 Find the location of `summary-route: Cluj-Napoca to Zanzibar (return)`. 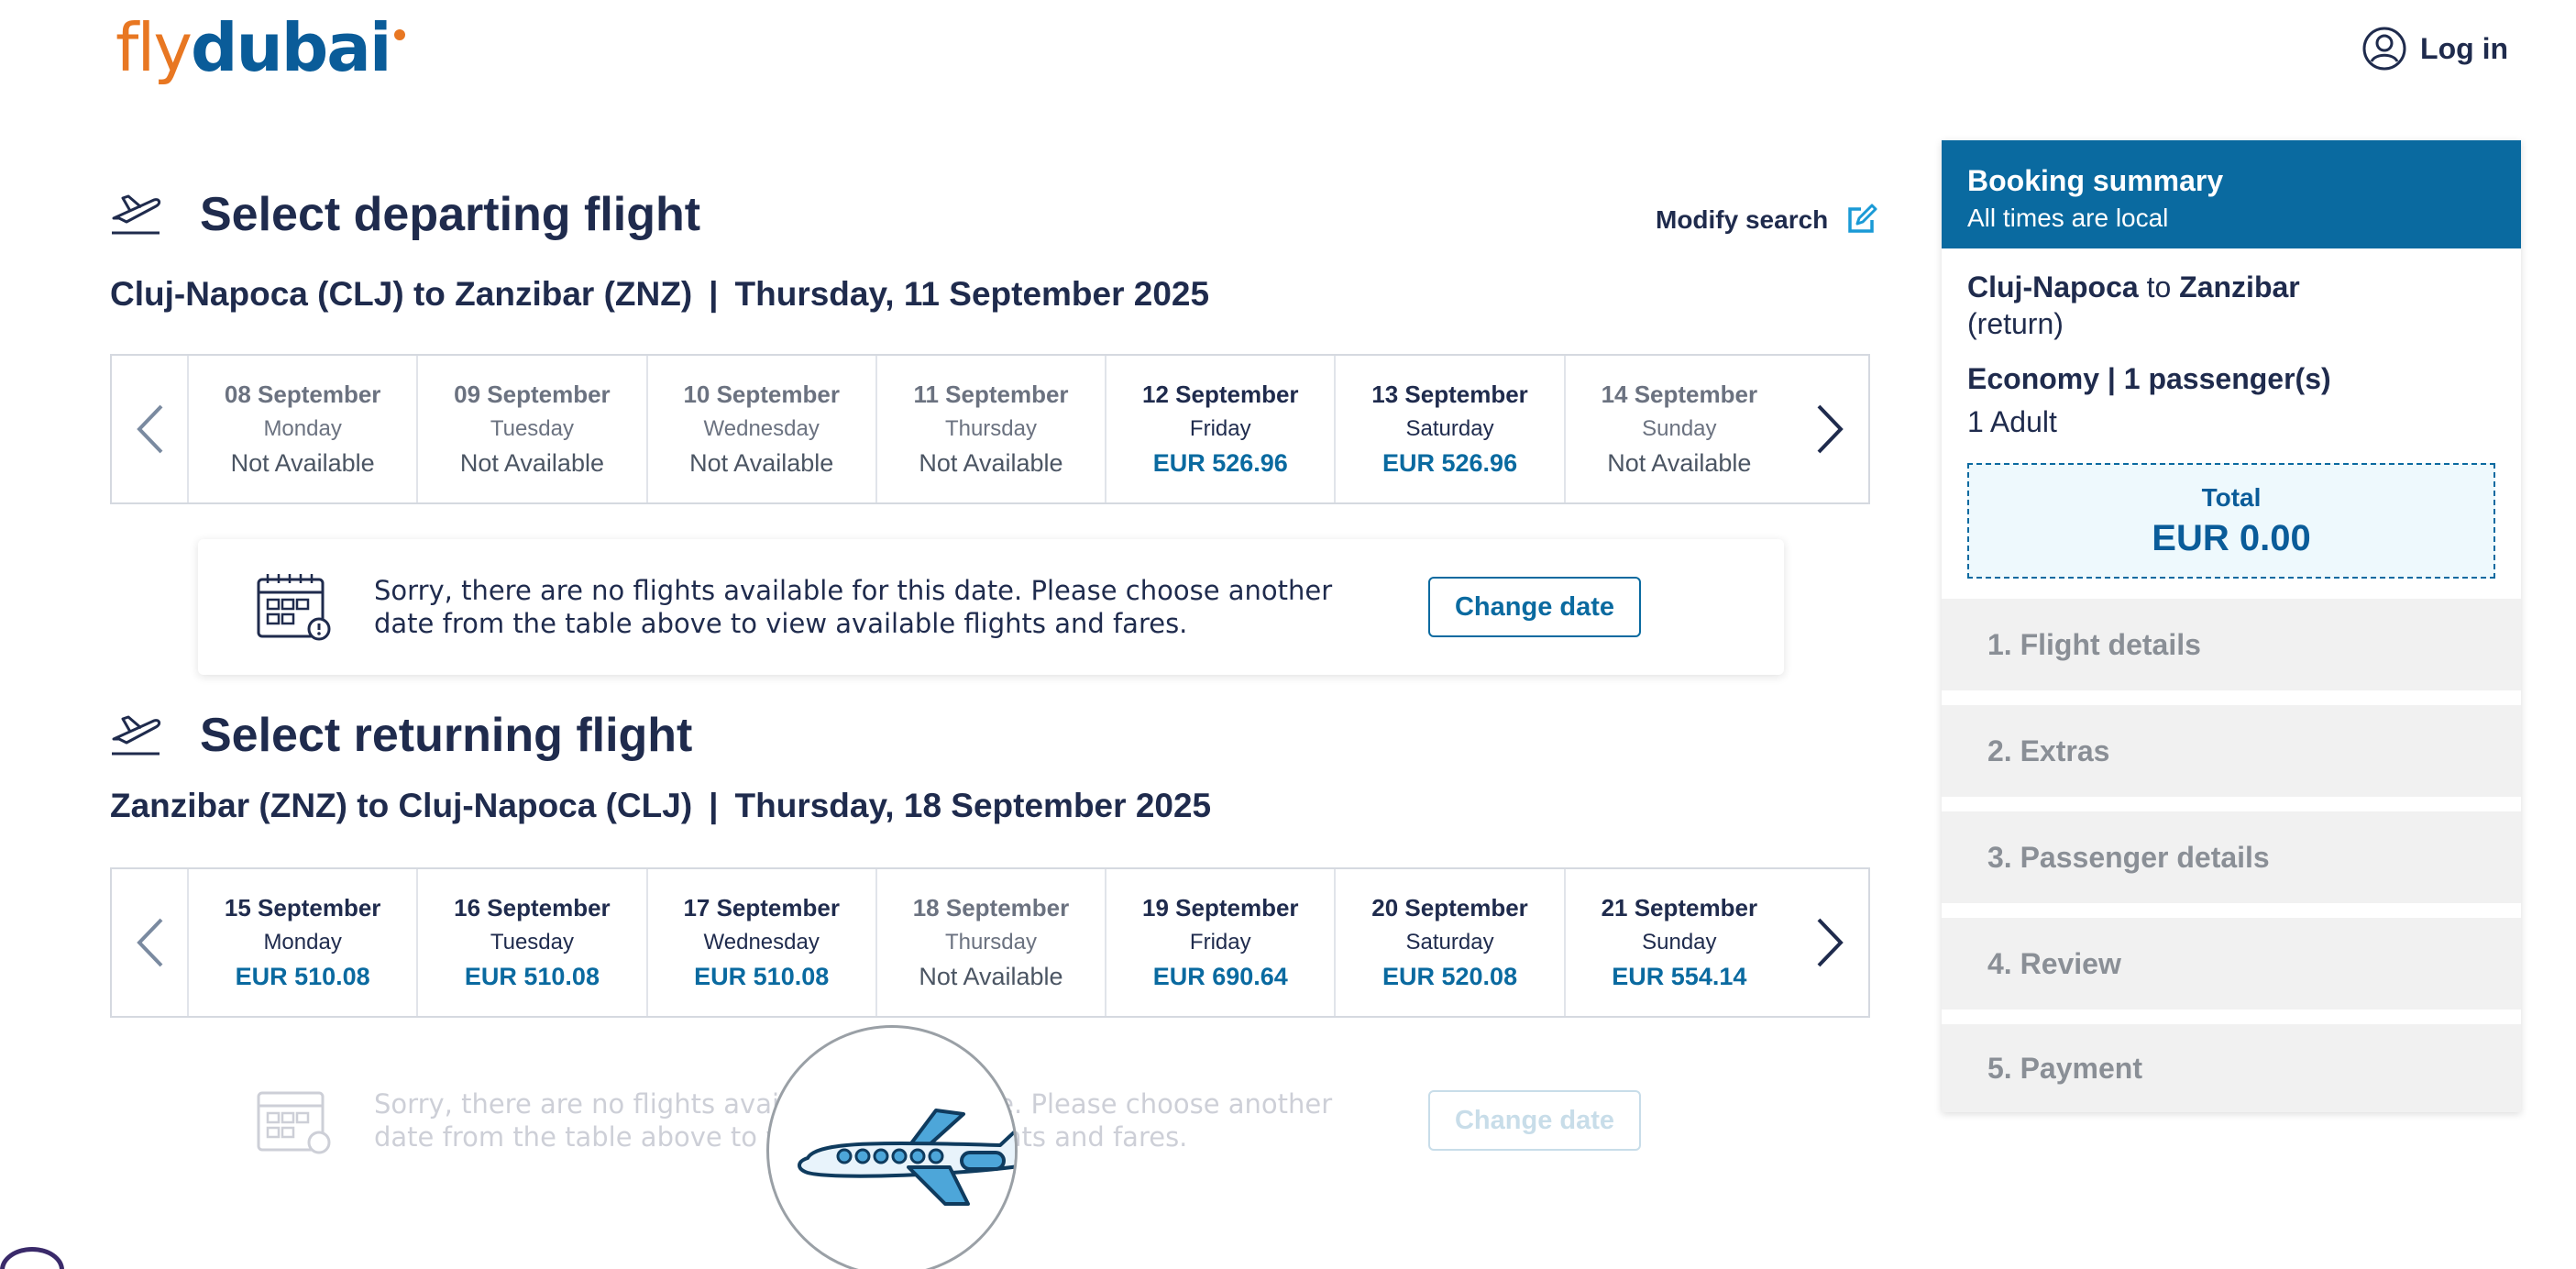

summary-route: Cluj-Napoca to Zanzibar (return) is located at coordinates (2231, 306).